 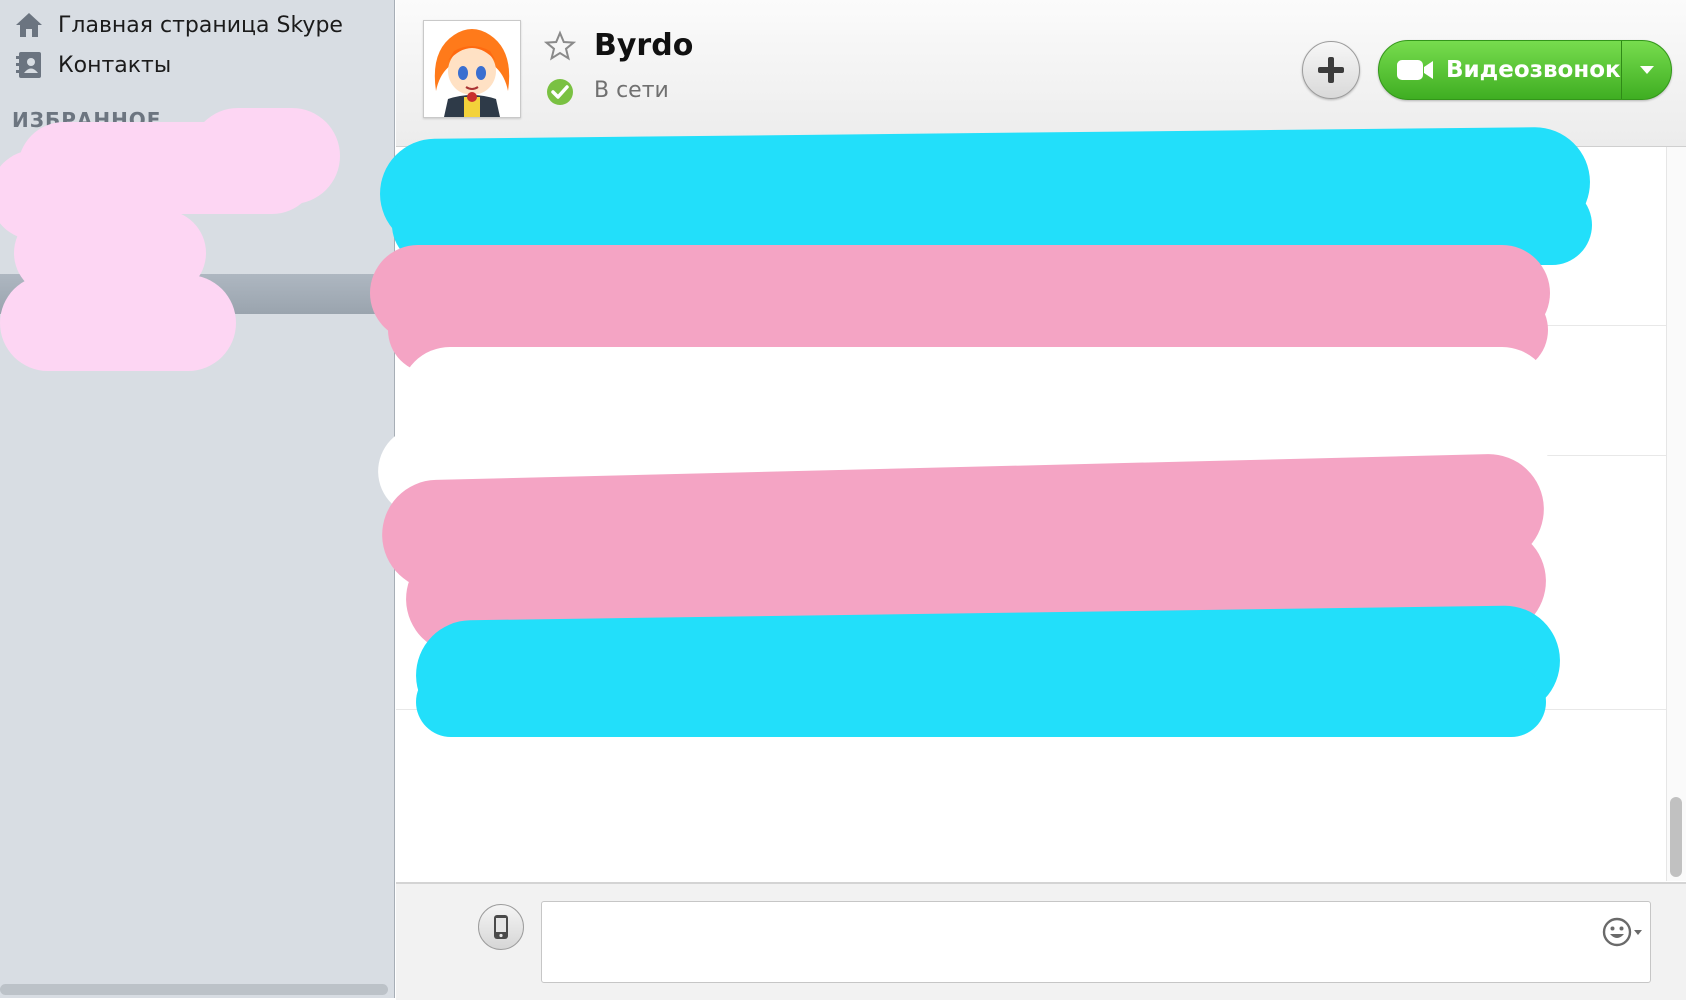 What do you see at coordinates (1041, 73) in the screenshot?
I see `conversation-header: Byrdo В сети Видеозвонок` at bounding box center [1041, 73].